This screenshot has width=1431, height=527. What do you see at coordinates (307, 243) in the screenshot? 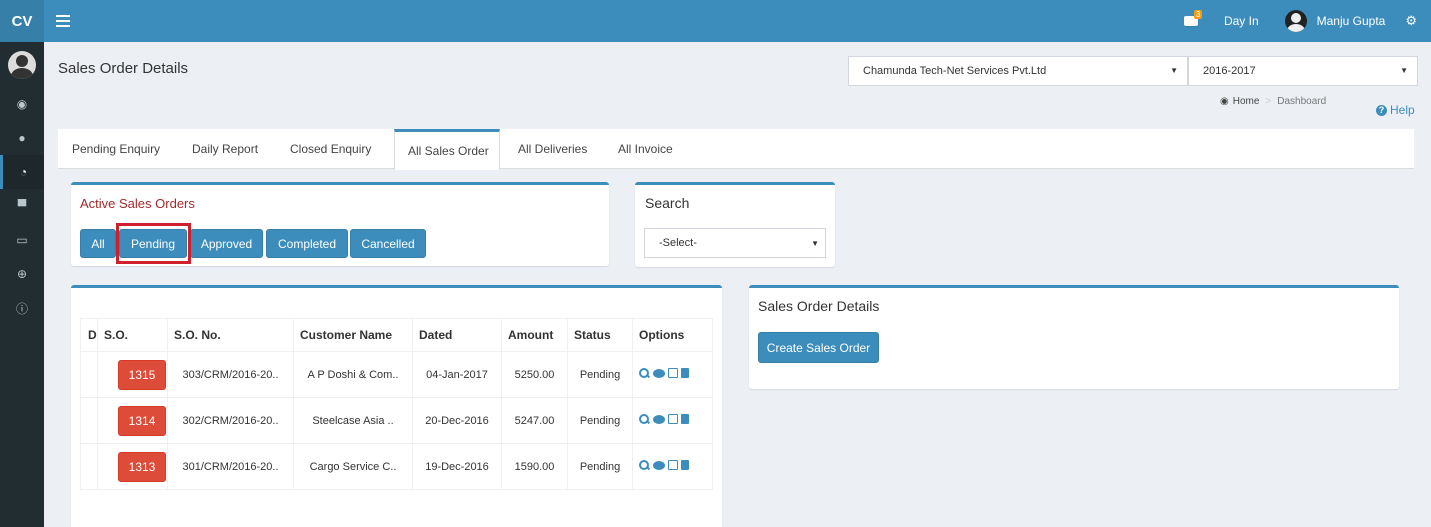
I see `filter-completed-button: Completed` at bounding box center [307, 243].